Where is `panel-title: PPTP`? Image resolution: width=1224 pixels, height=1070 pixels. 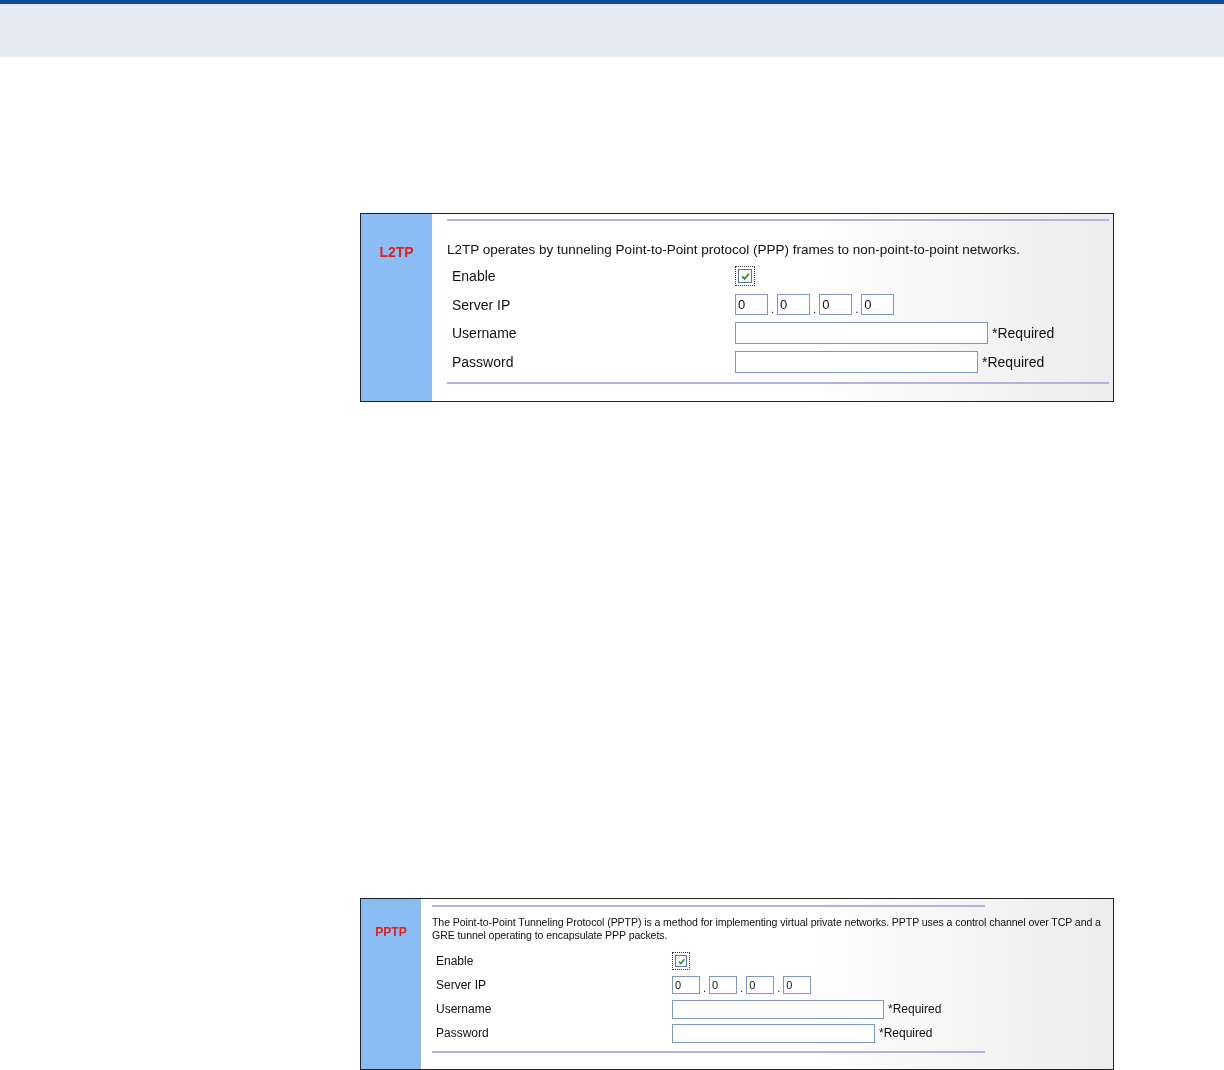 panel-title: PPTP is located at coordinates (391, 932).